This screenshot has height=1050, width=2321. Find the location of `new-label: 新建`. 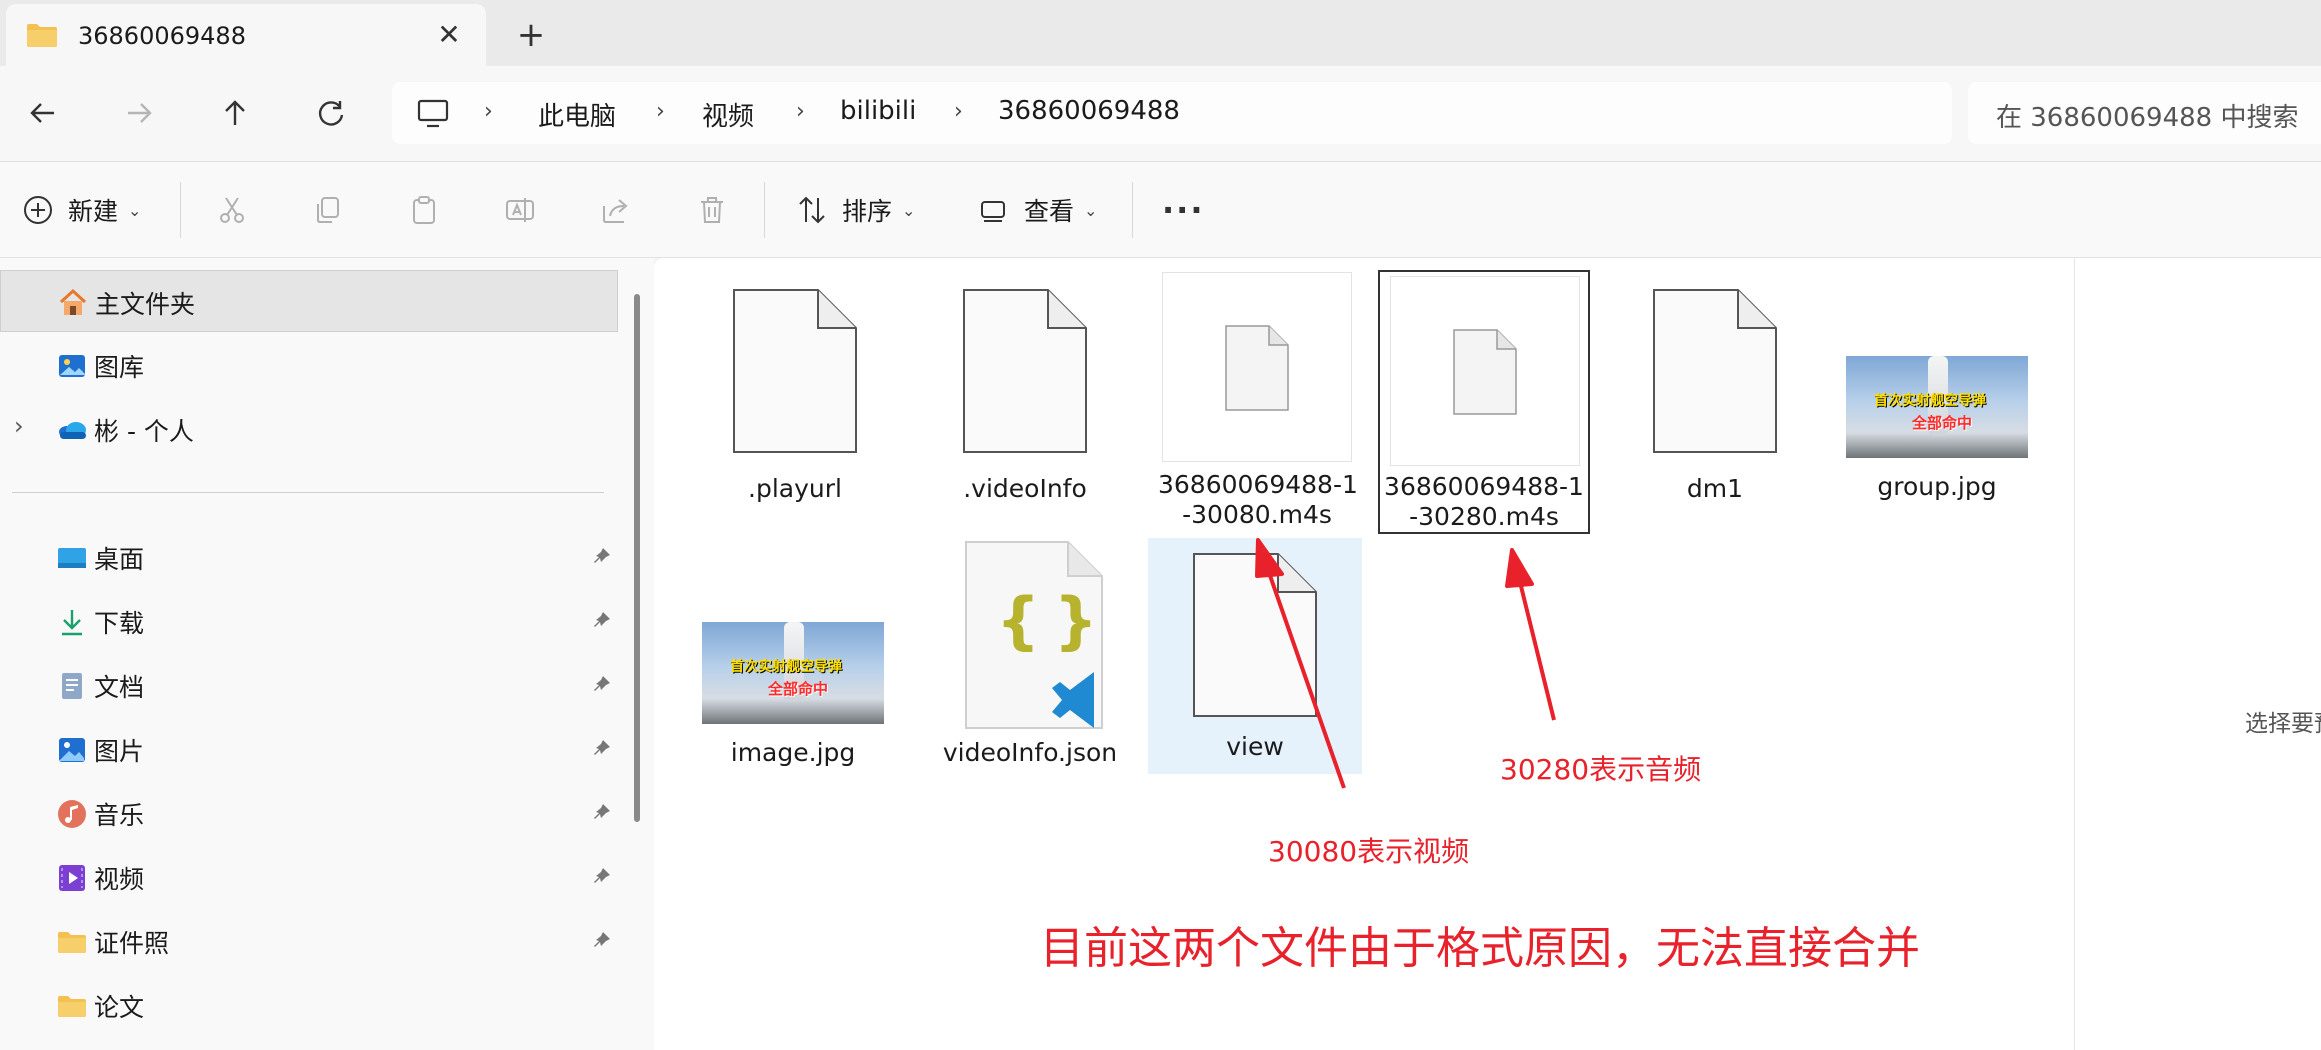

new-label: 新建 is located at coordinates (93, 211).